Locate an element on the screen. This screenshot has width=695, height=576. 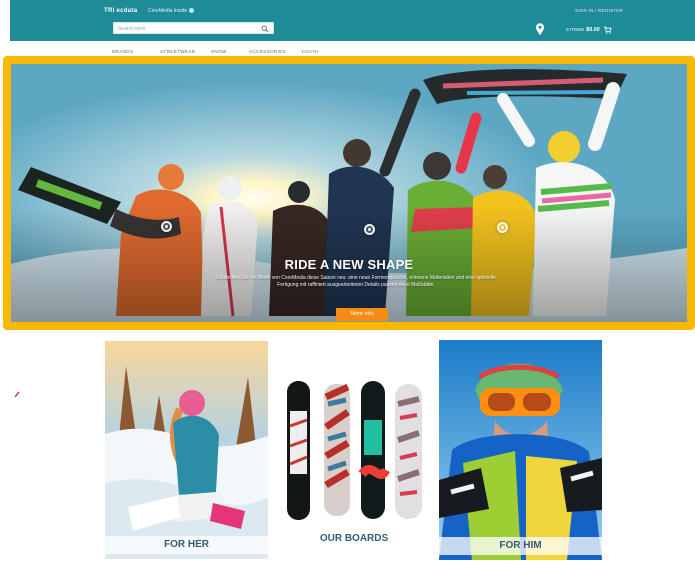
category-our-boards: OUR BOARDS is located at coordinates (354, 450).